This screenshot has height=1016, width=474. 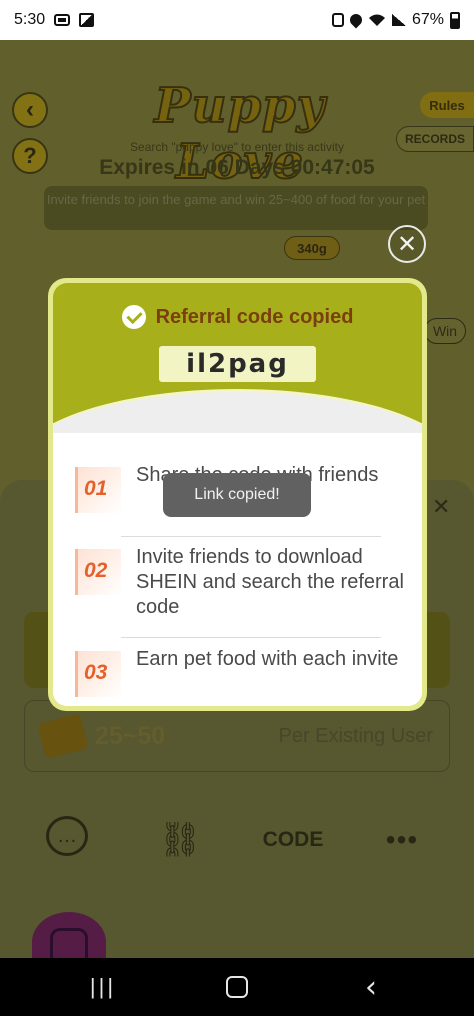 What do you see at coordinates (237, 495) in the screenshot?
I see `link-copied-toast: Link copied!` at bounding box center [237, 495].